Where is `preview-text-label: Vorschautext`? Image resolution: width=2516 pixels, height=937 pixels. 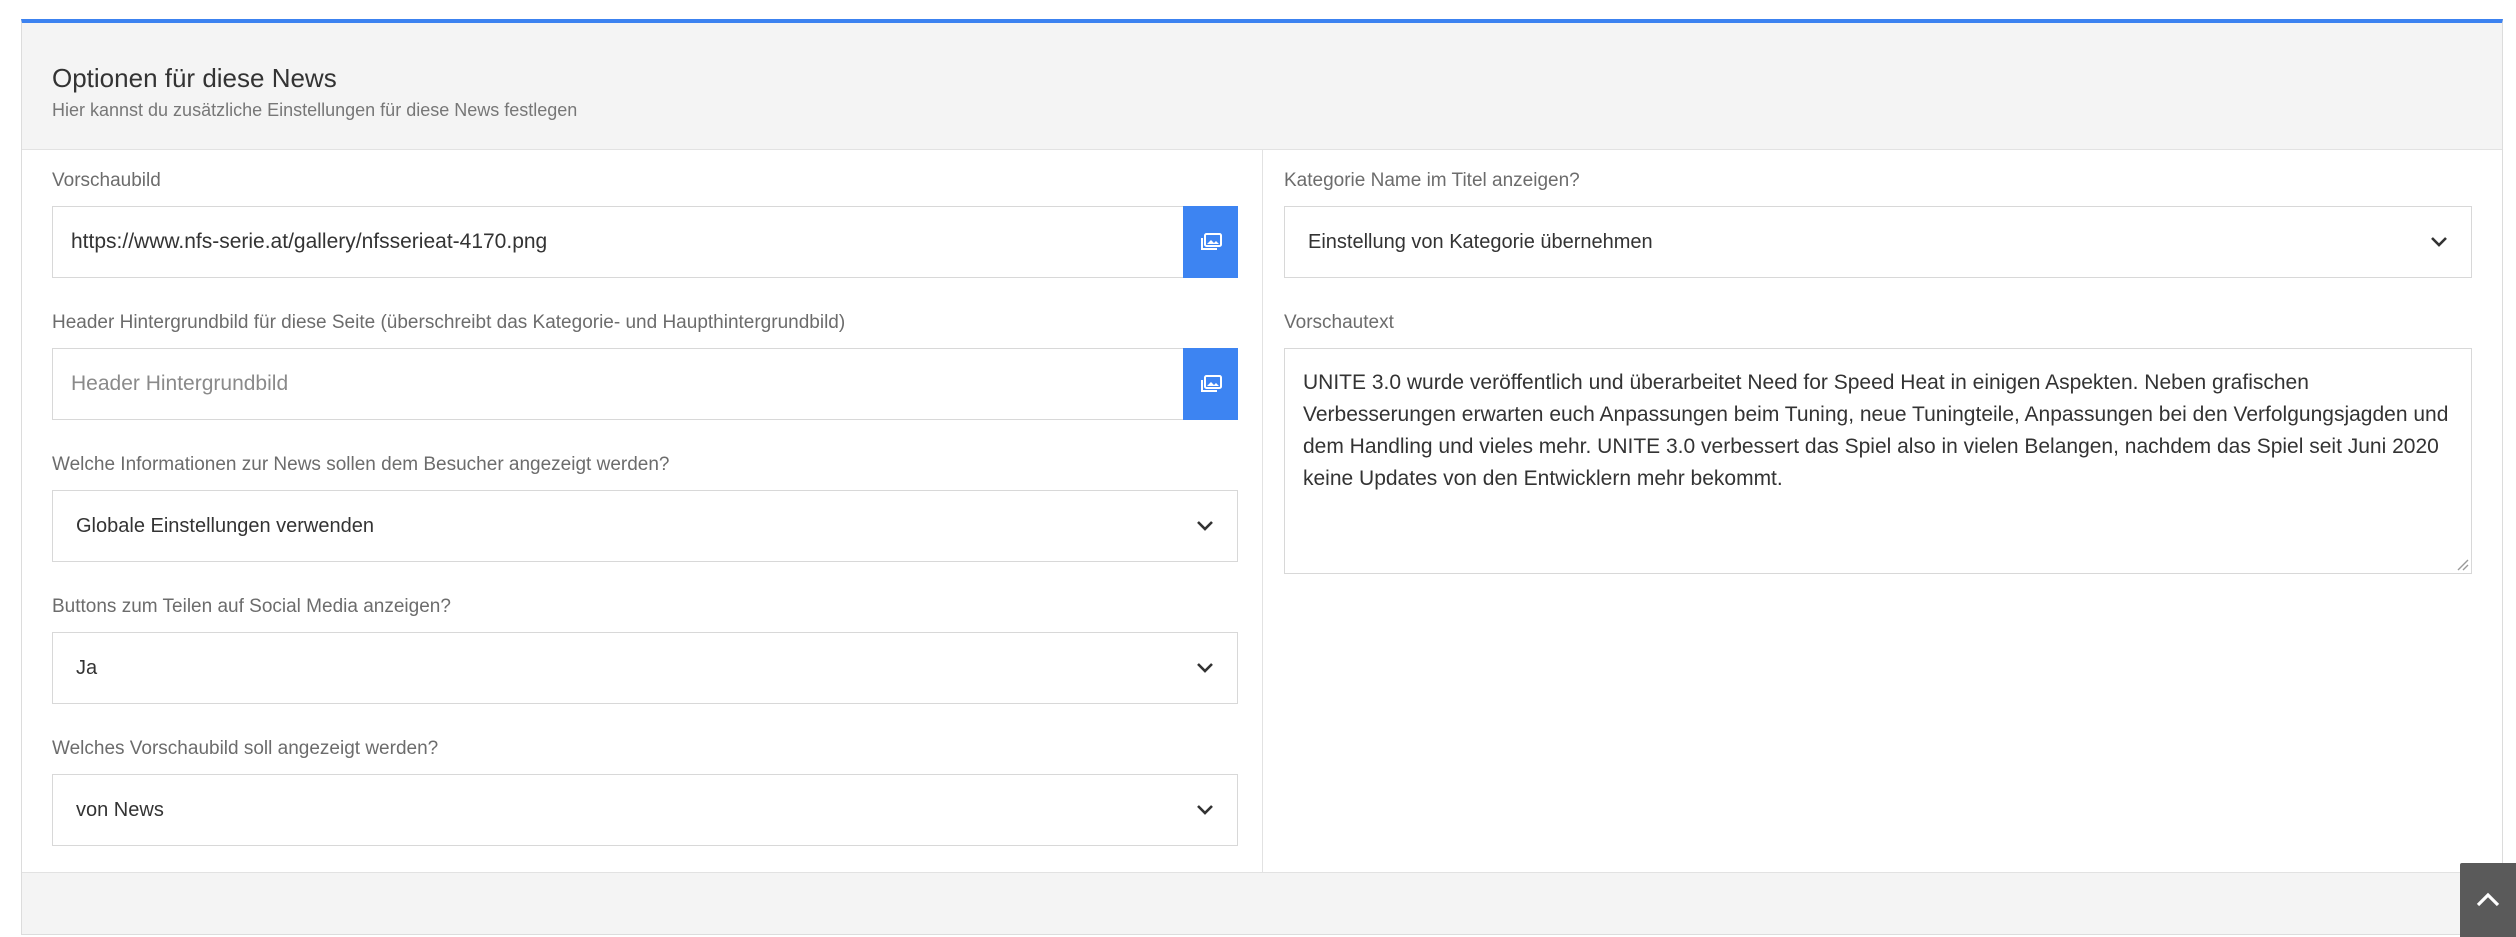
preview-text-label: Vorschautext is located at coordinates (1339, 322).